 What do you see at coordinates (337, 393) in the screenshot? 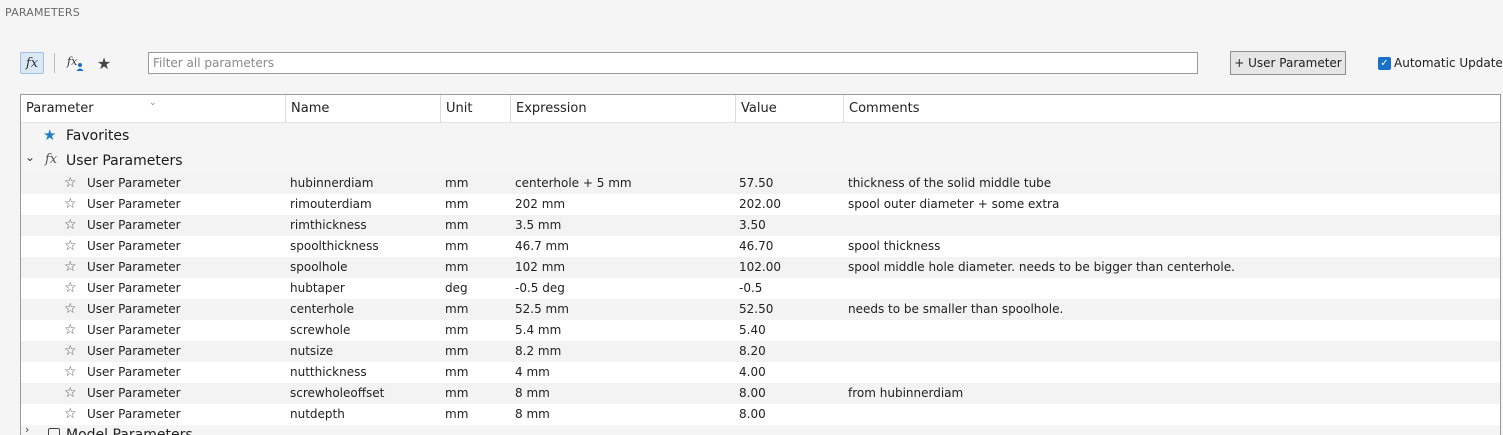
I see `cell-name: screwholeoffset` at bounding box center [337, 393].